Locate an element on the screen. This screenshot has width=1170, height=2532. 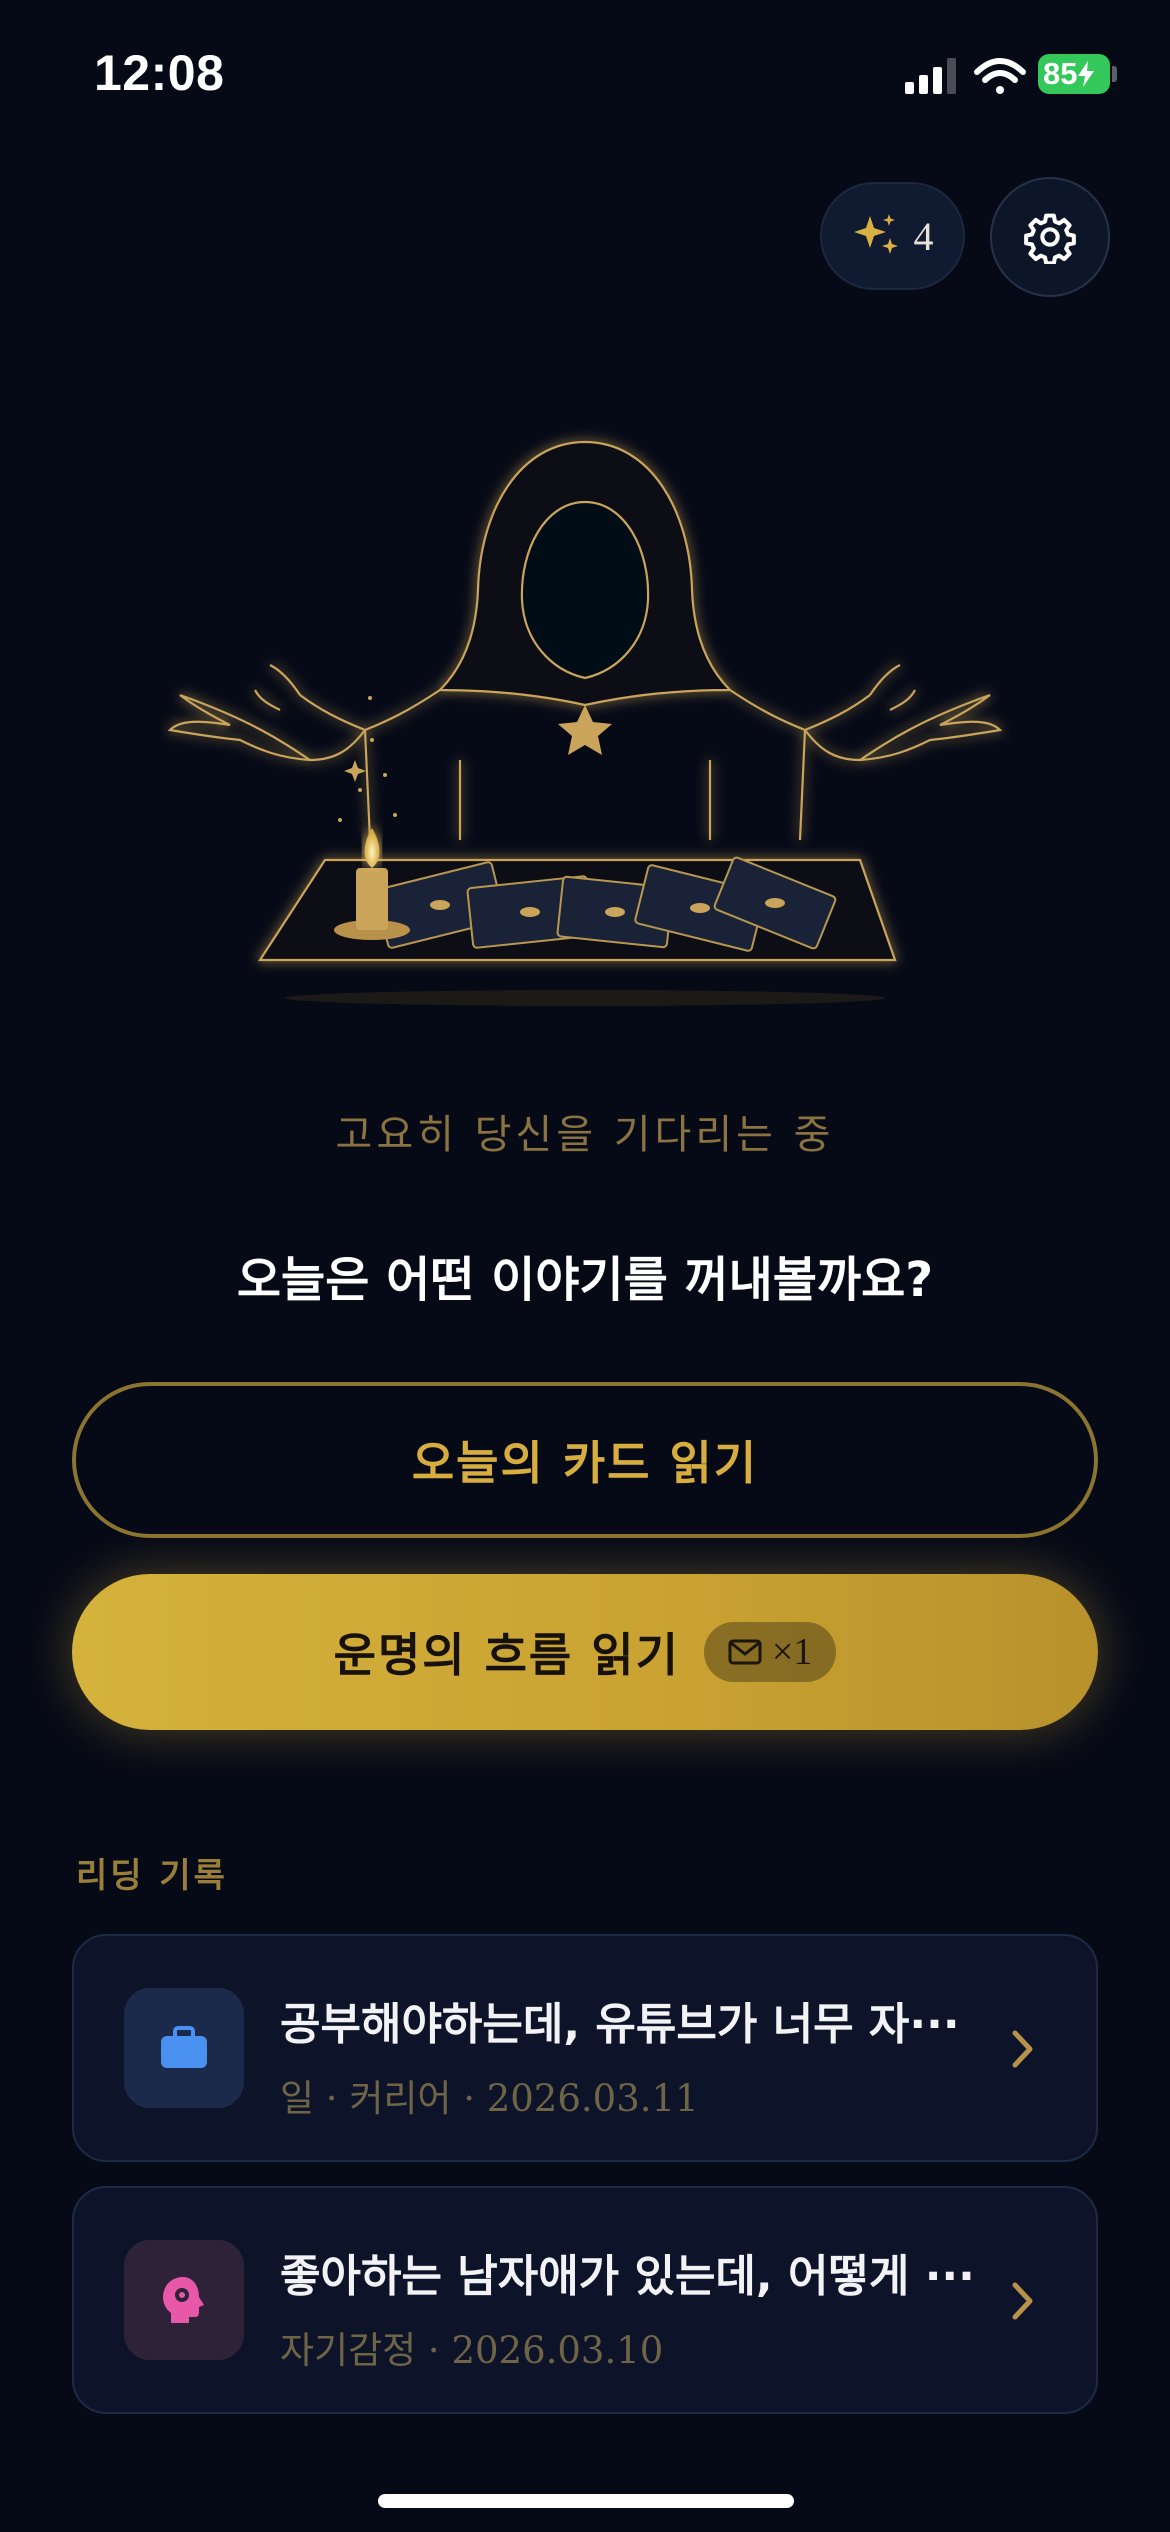
prompt-question: 오늘은 어떤 이야기를 꺼내볼까요? is located at coordinates (585, 1280).